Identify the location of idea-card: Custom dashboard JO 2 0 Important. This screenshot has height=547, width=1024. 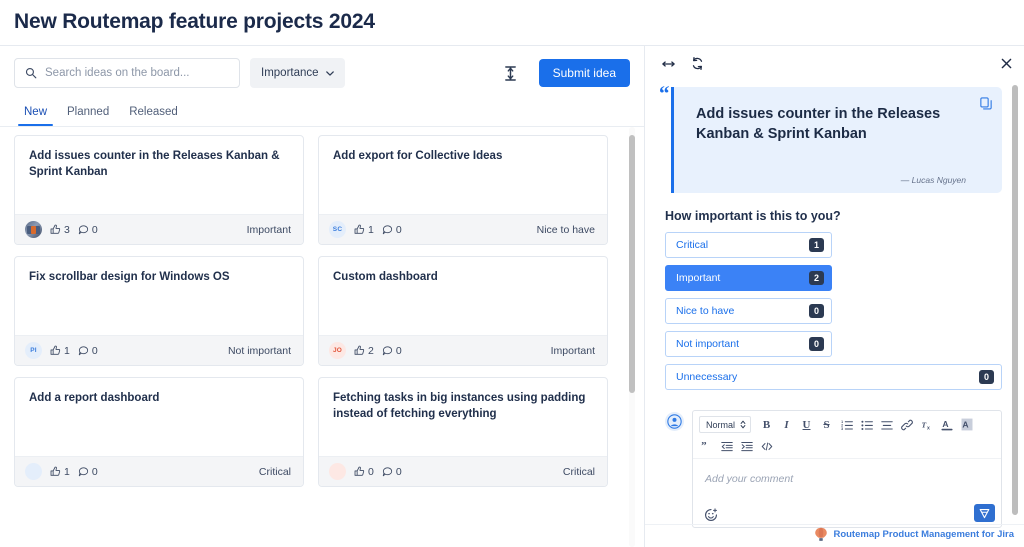
(463, 311).